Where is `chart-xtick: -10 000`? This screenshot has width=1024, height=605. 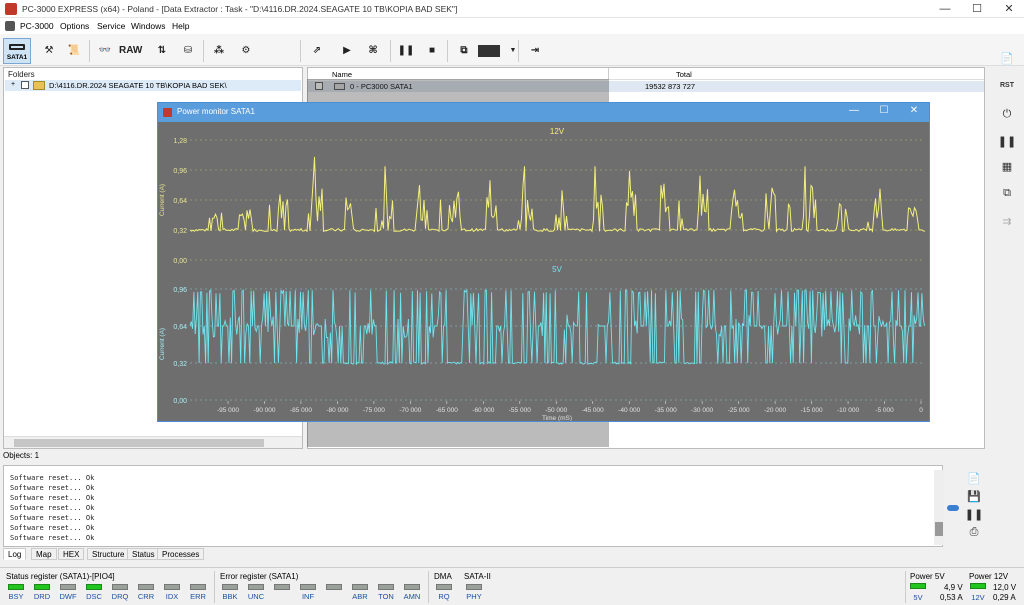 chart-xtick: -10 000 is located at coordinates (848, 410).